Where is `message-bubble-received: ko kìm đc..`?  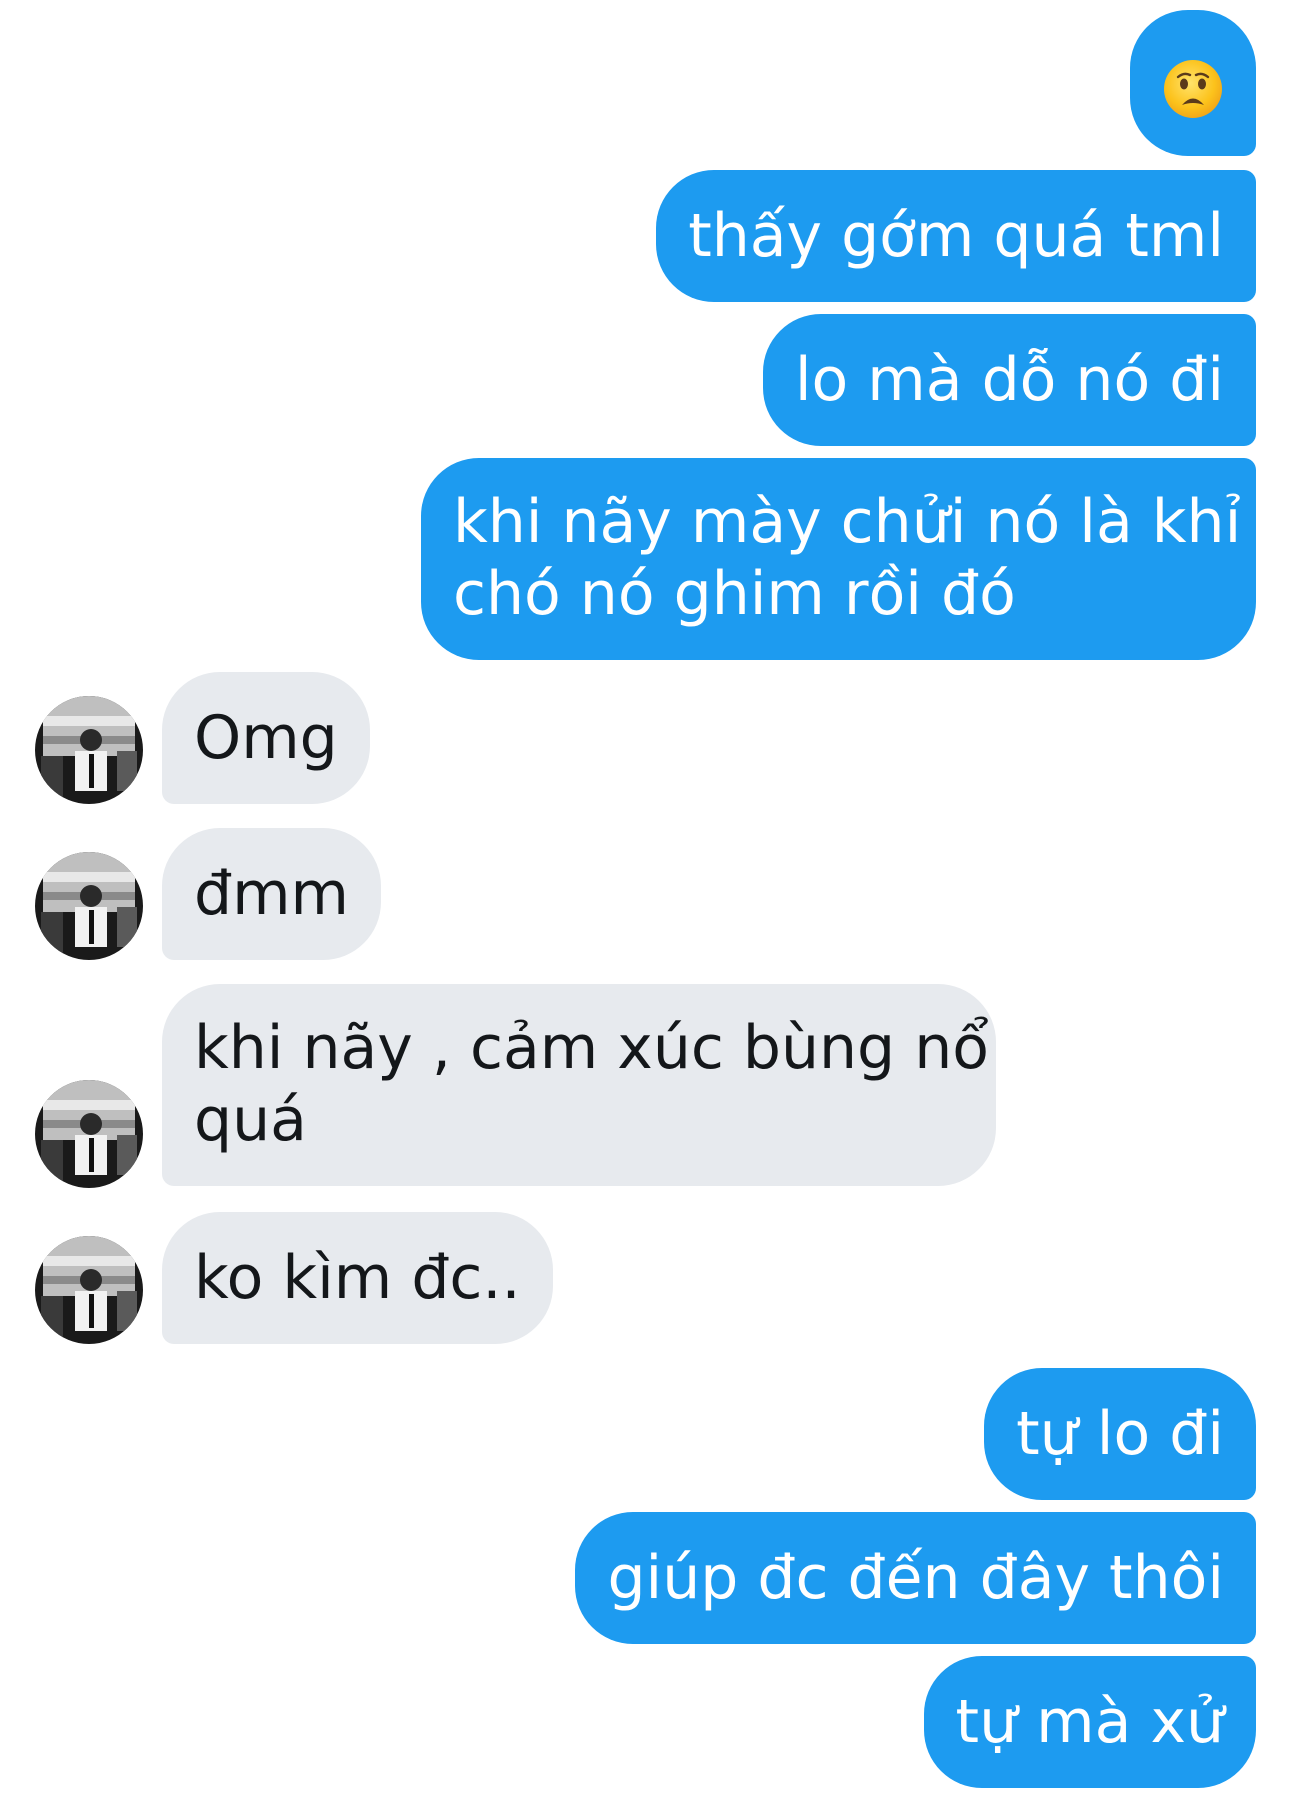
message-bubble-received: ko kìm đc.. is located at coordinates (357, 1278).